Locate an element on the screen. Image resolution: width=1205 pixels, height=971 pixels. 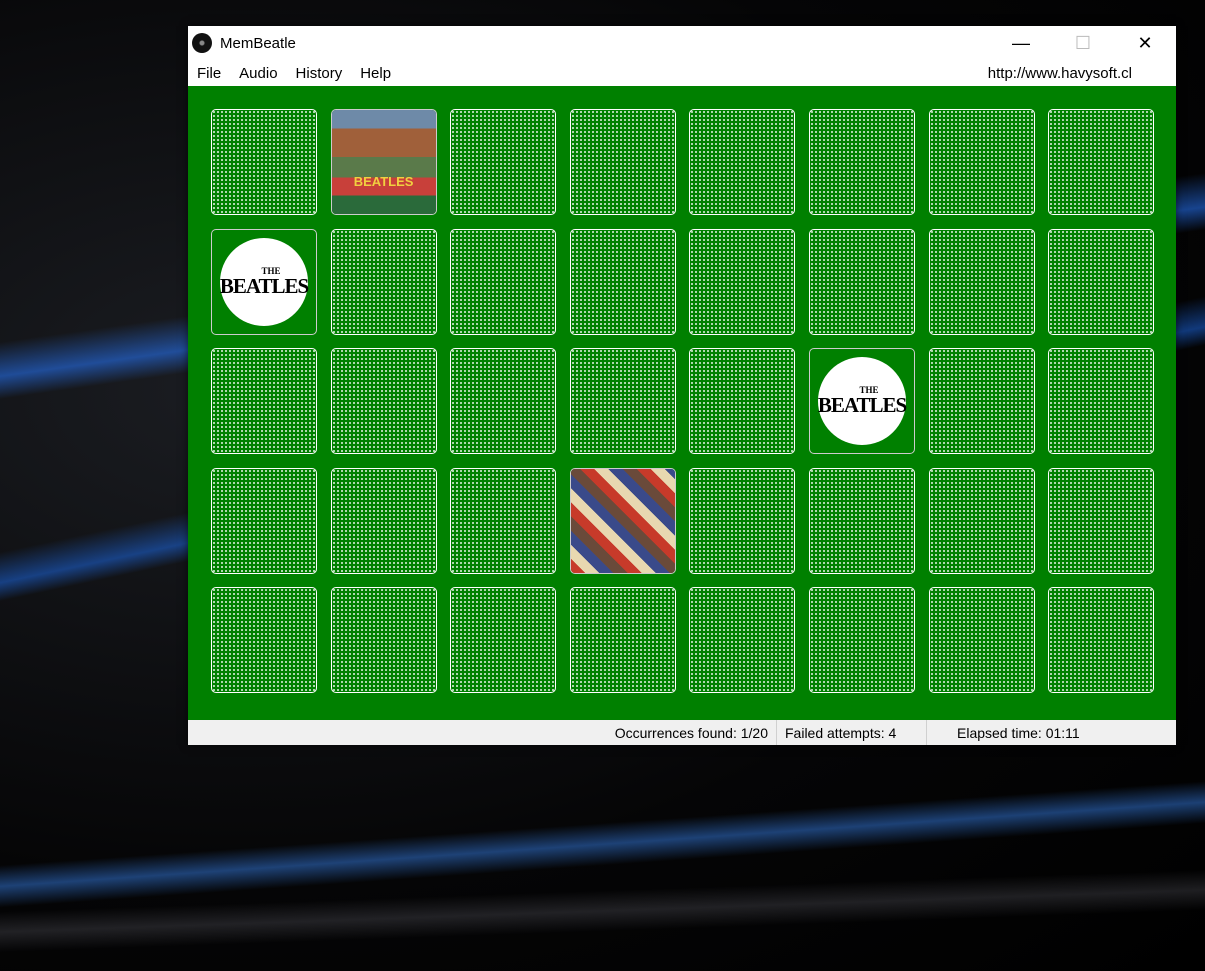
minimize-button: — is located at coordinates (1021, 43).